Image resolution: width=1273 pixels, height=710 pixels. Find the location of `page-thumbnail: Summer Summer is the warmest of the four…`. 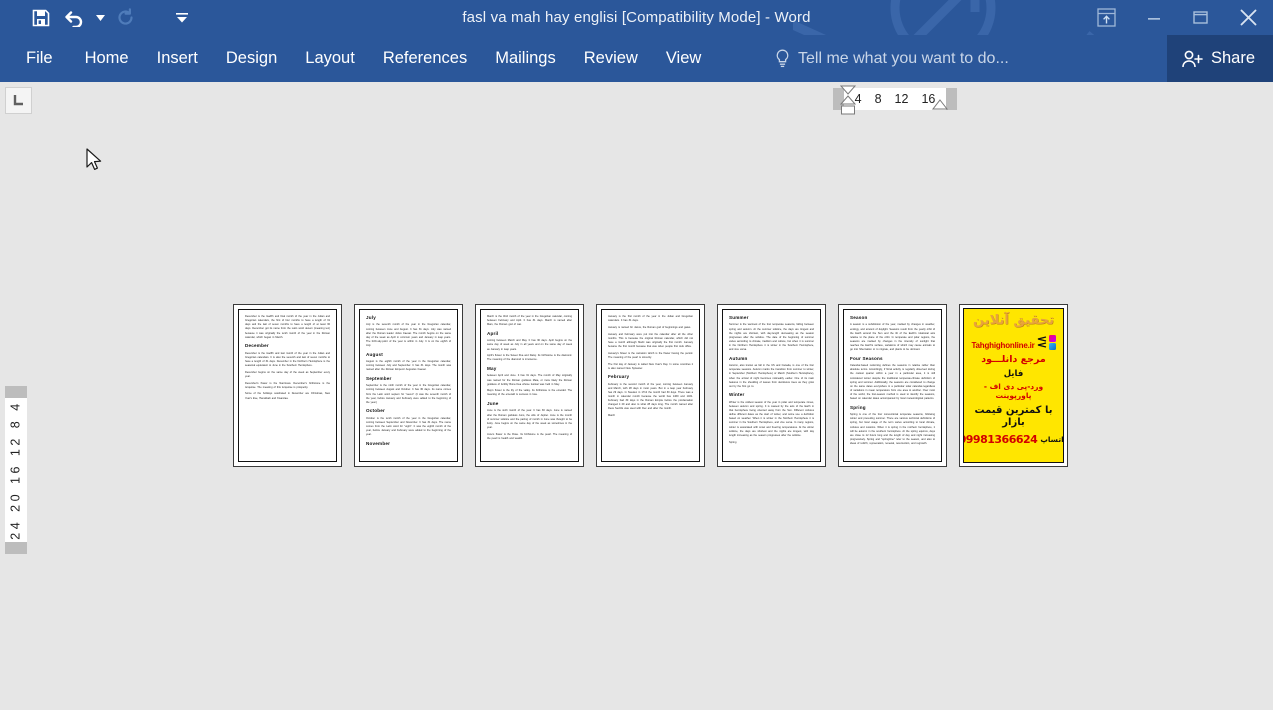

page-thumbnail: Summer Summer is the warmest of the four… is located at coordinates (771, 385).